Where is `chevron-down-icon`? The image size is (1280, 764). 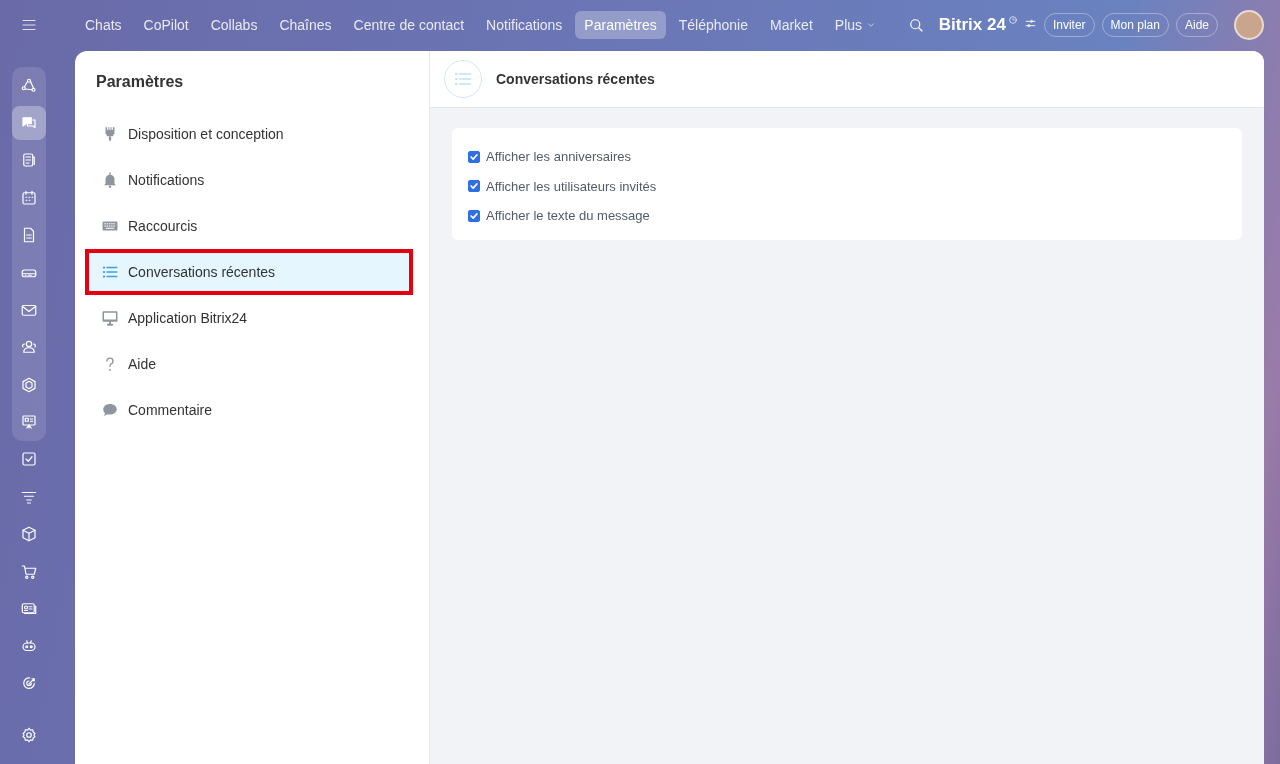
chevron-down-icon is located at coordinates (871, 25).